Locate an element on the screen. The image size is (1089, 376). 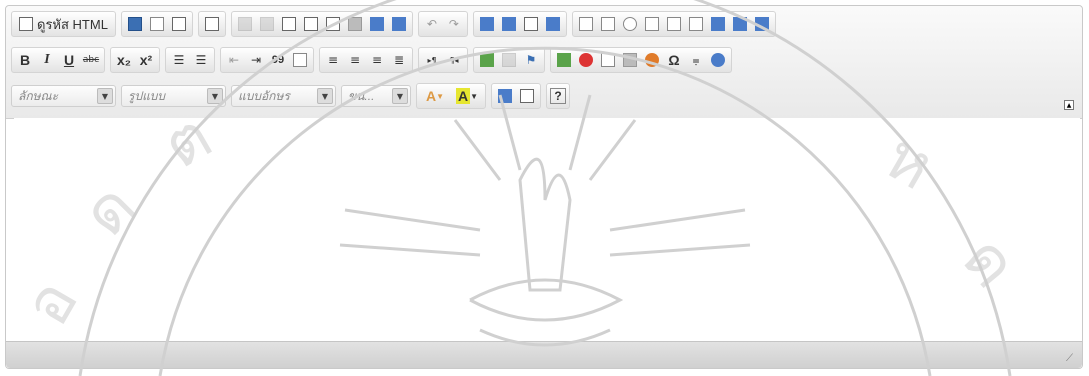
radio-icon is located at coordinates (629, 24).